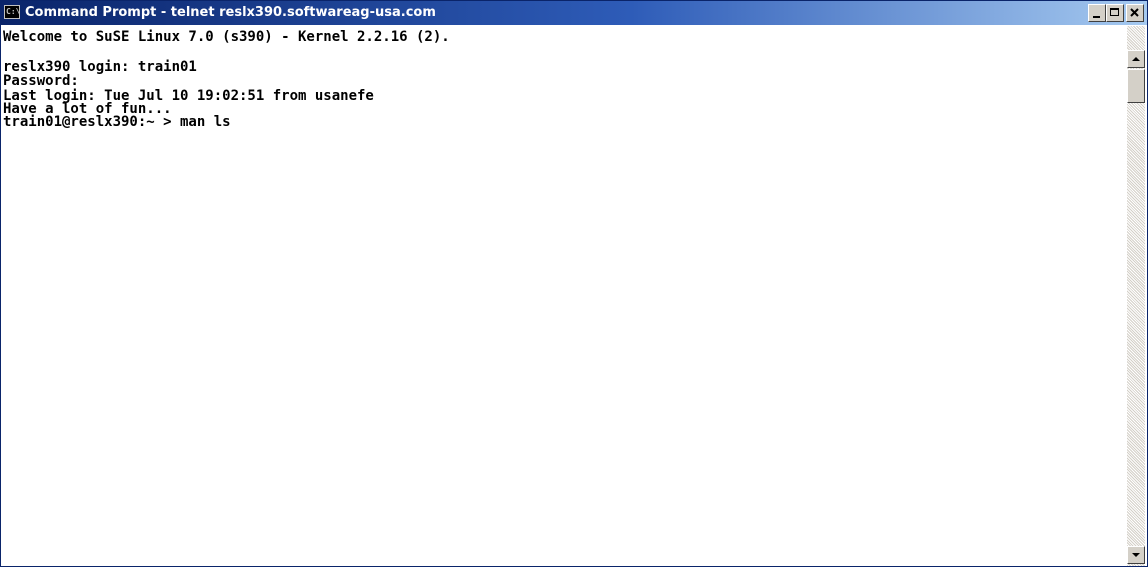 The width and height of the screenshot is (1148, 567). What do you see at coordinates (117, 122) in the screenshot?
I see `console-prompt-line: train01@reslx390:~ > man ls` at bounding box center [117, 122].